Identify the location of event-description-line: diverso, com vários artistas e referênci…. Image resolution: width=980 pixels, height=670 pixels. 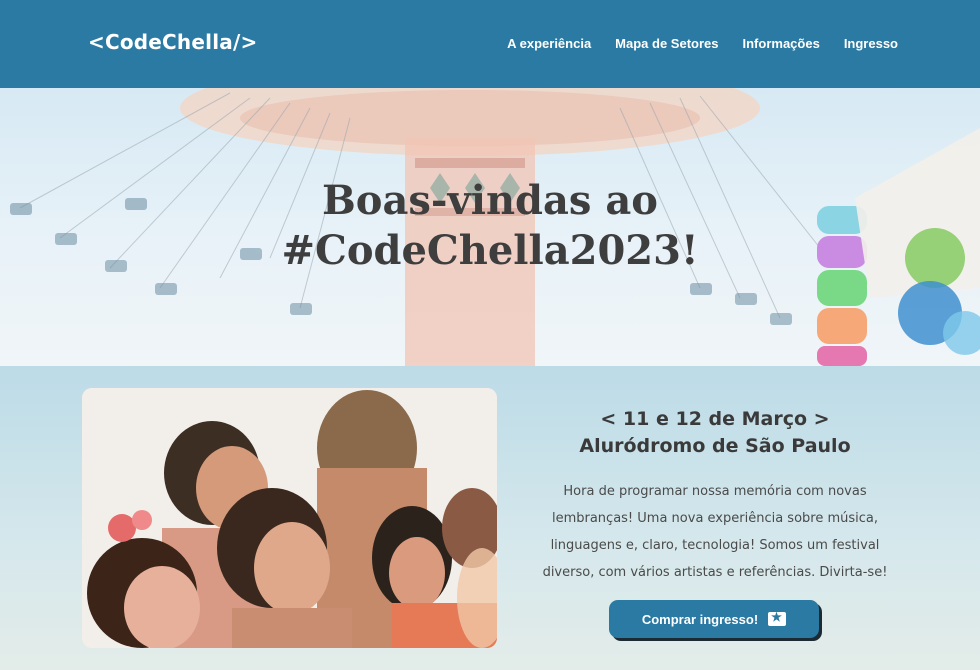
(715, 572).